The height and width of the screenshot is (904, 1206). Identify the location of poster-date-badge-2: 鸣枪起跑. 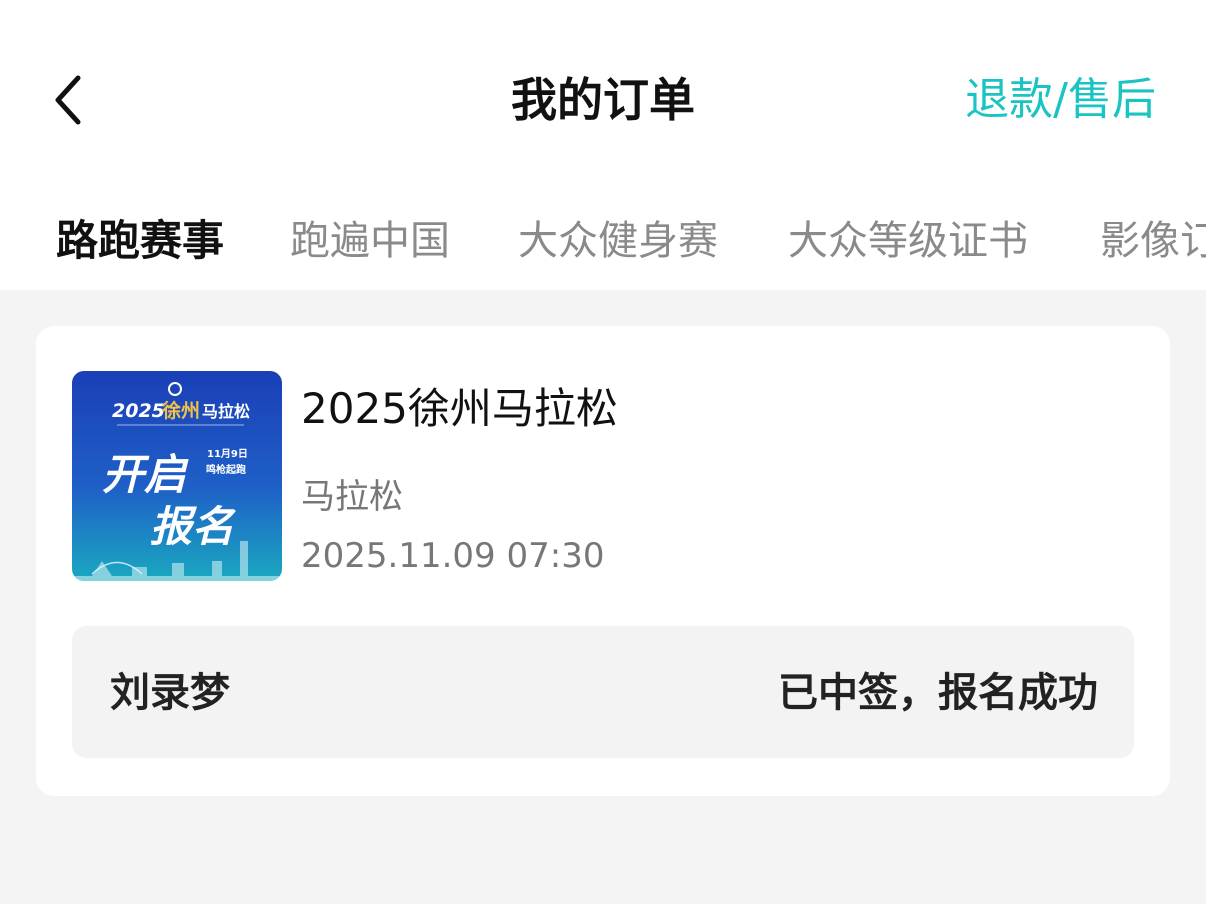
(226, 469).